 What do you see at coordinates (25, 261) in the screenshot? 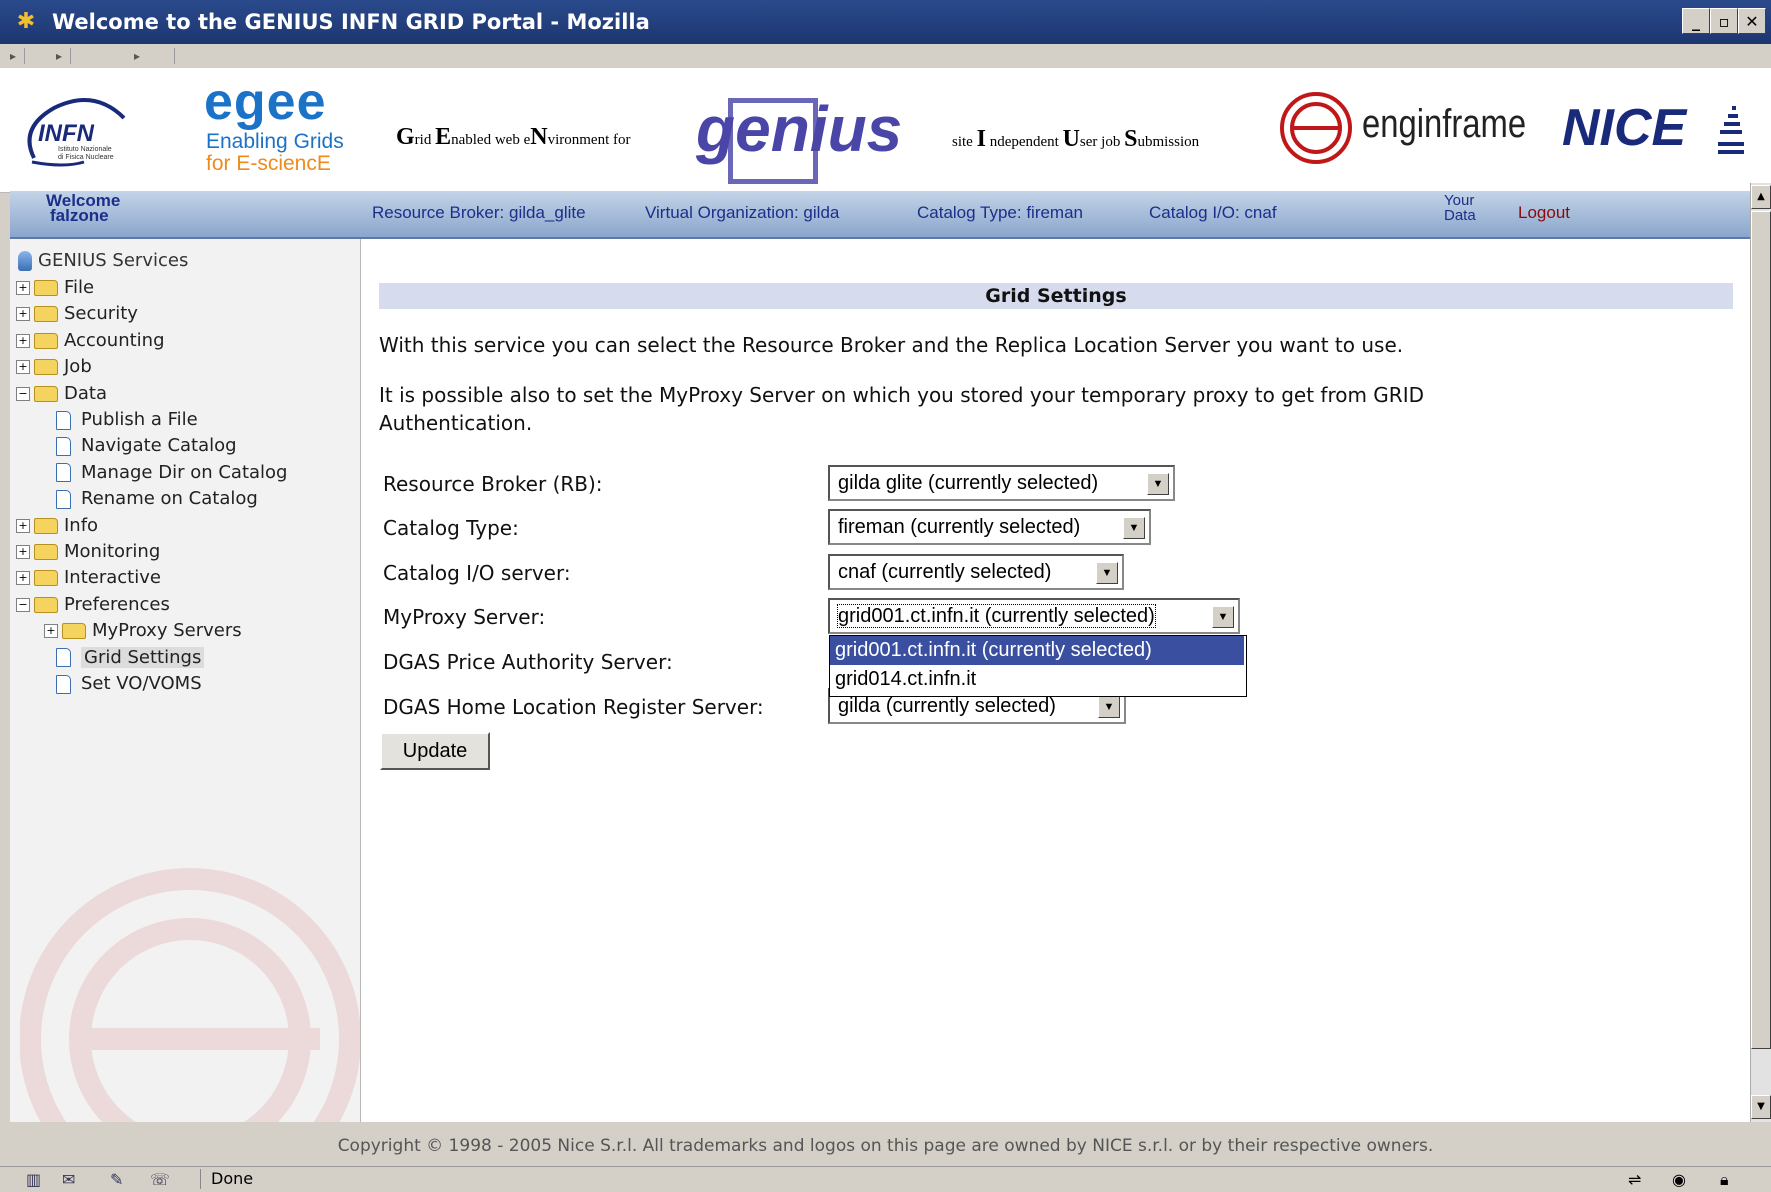
I see `genius-services-icon` at bounding box center [25, 261].